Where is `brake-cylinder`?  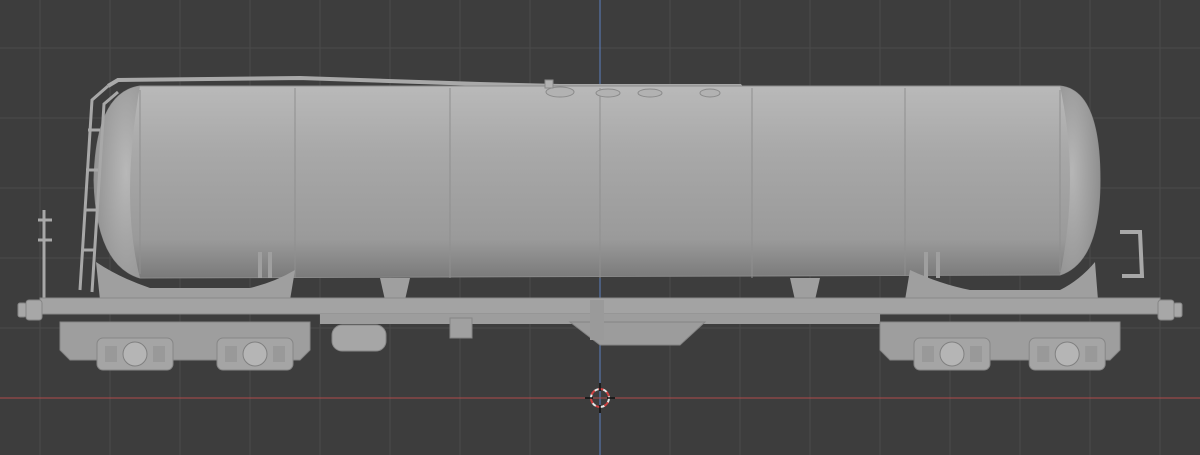 brake-cylinder is located at coordinates (359, 338).